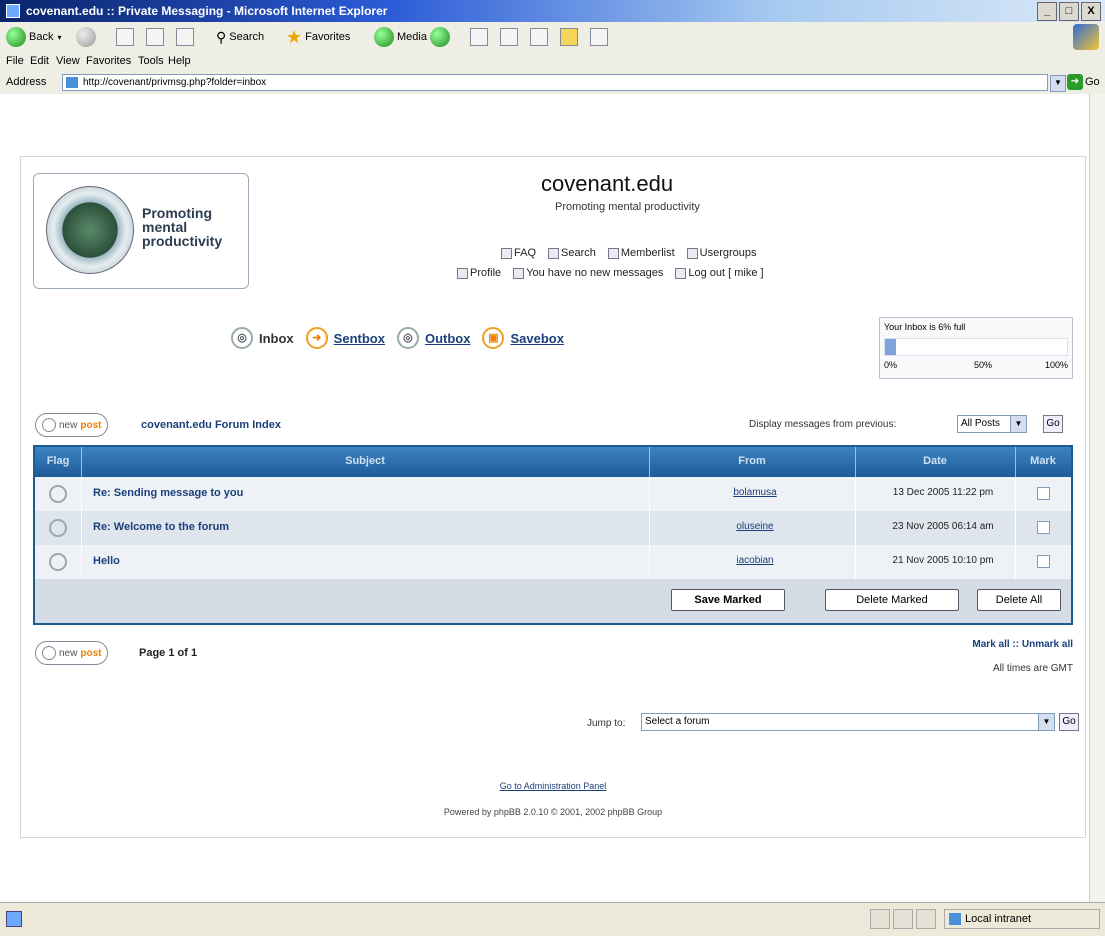 The width and height of the screenshot is (1105, 936). Describe the element at coordinates (240, 37) in the screenshot. I see `search-button: ⚲ Search` at that location.